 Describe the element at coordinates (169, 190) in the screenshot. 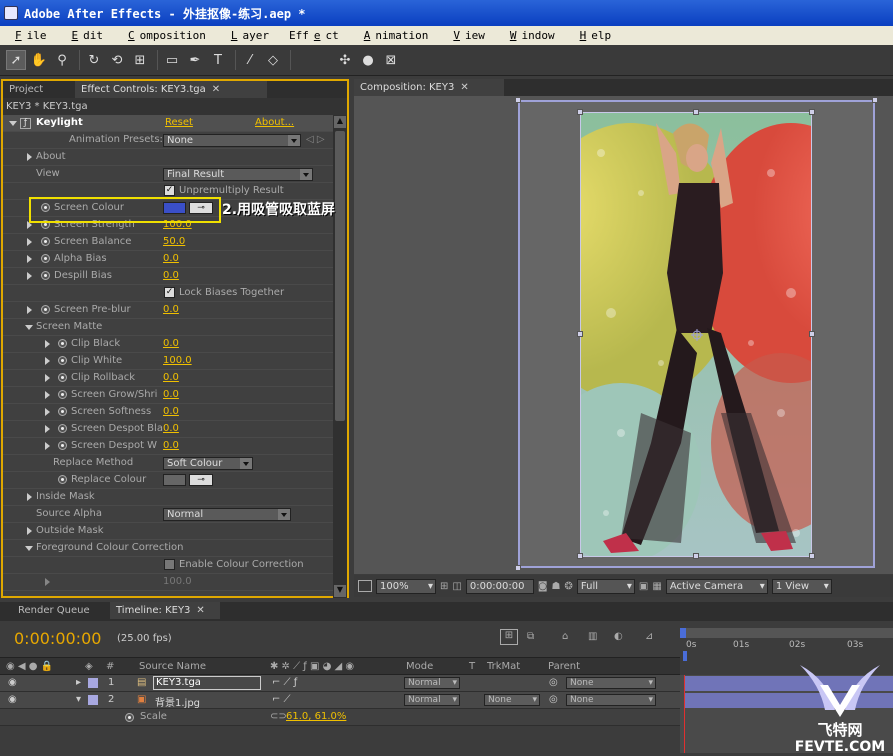

I see `unpremultiply-checkbox: ✓` at that location.